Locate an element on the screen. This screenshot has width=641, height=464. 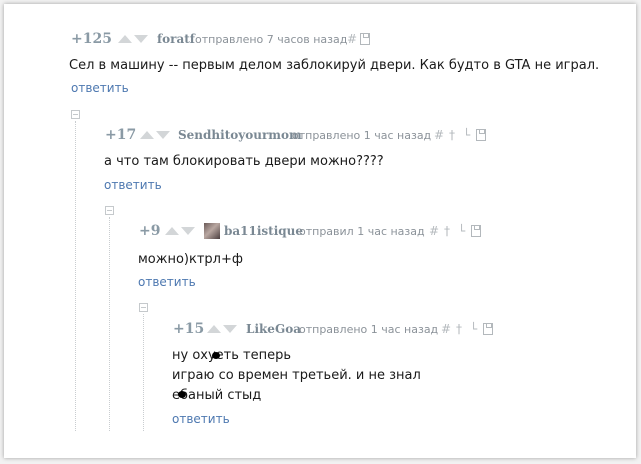
comment-timestamp: отправил 1 час назад is located at coordinates (362, 231).